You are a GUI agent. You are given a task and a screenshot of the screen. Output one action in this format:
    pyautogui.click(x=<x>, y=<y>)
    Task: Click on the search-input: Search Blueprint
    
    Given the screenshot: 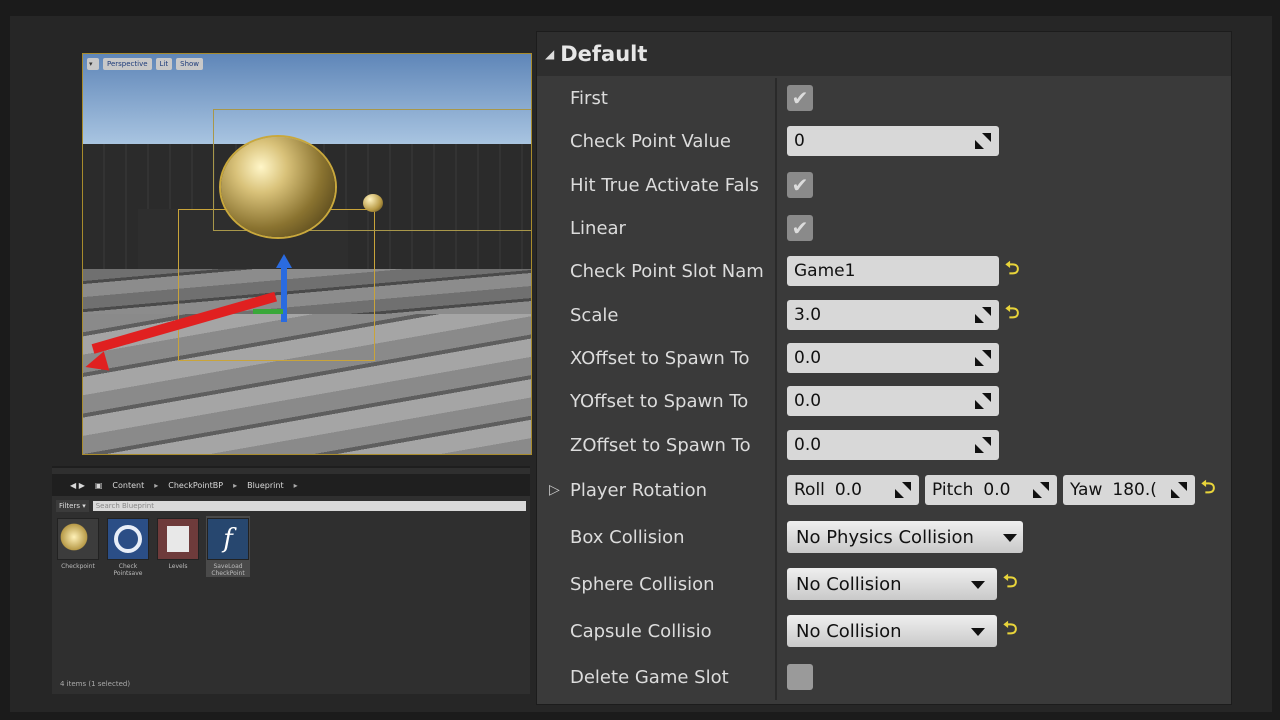 What is the action you would take?
    pyautogui.click(x=309, y=506)
    